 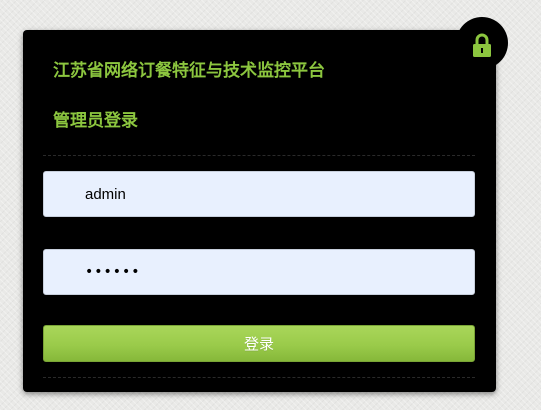 I want to click on login-subtitle: 管理员登录, so click(x=95, y=121).